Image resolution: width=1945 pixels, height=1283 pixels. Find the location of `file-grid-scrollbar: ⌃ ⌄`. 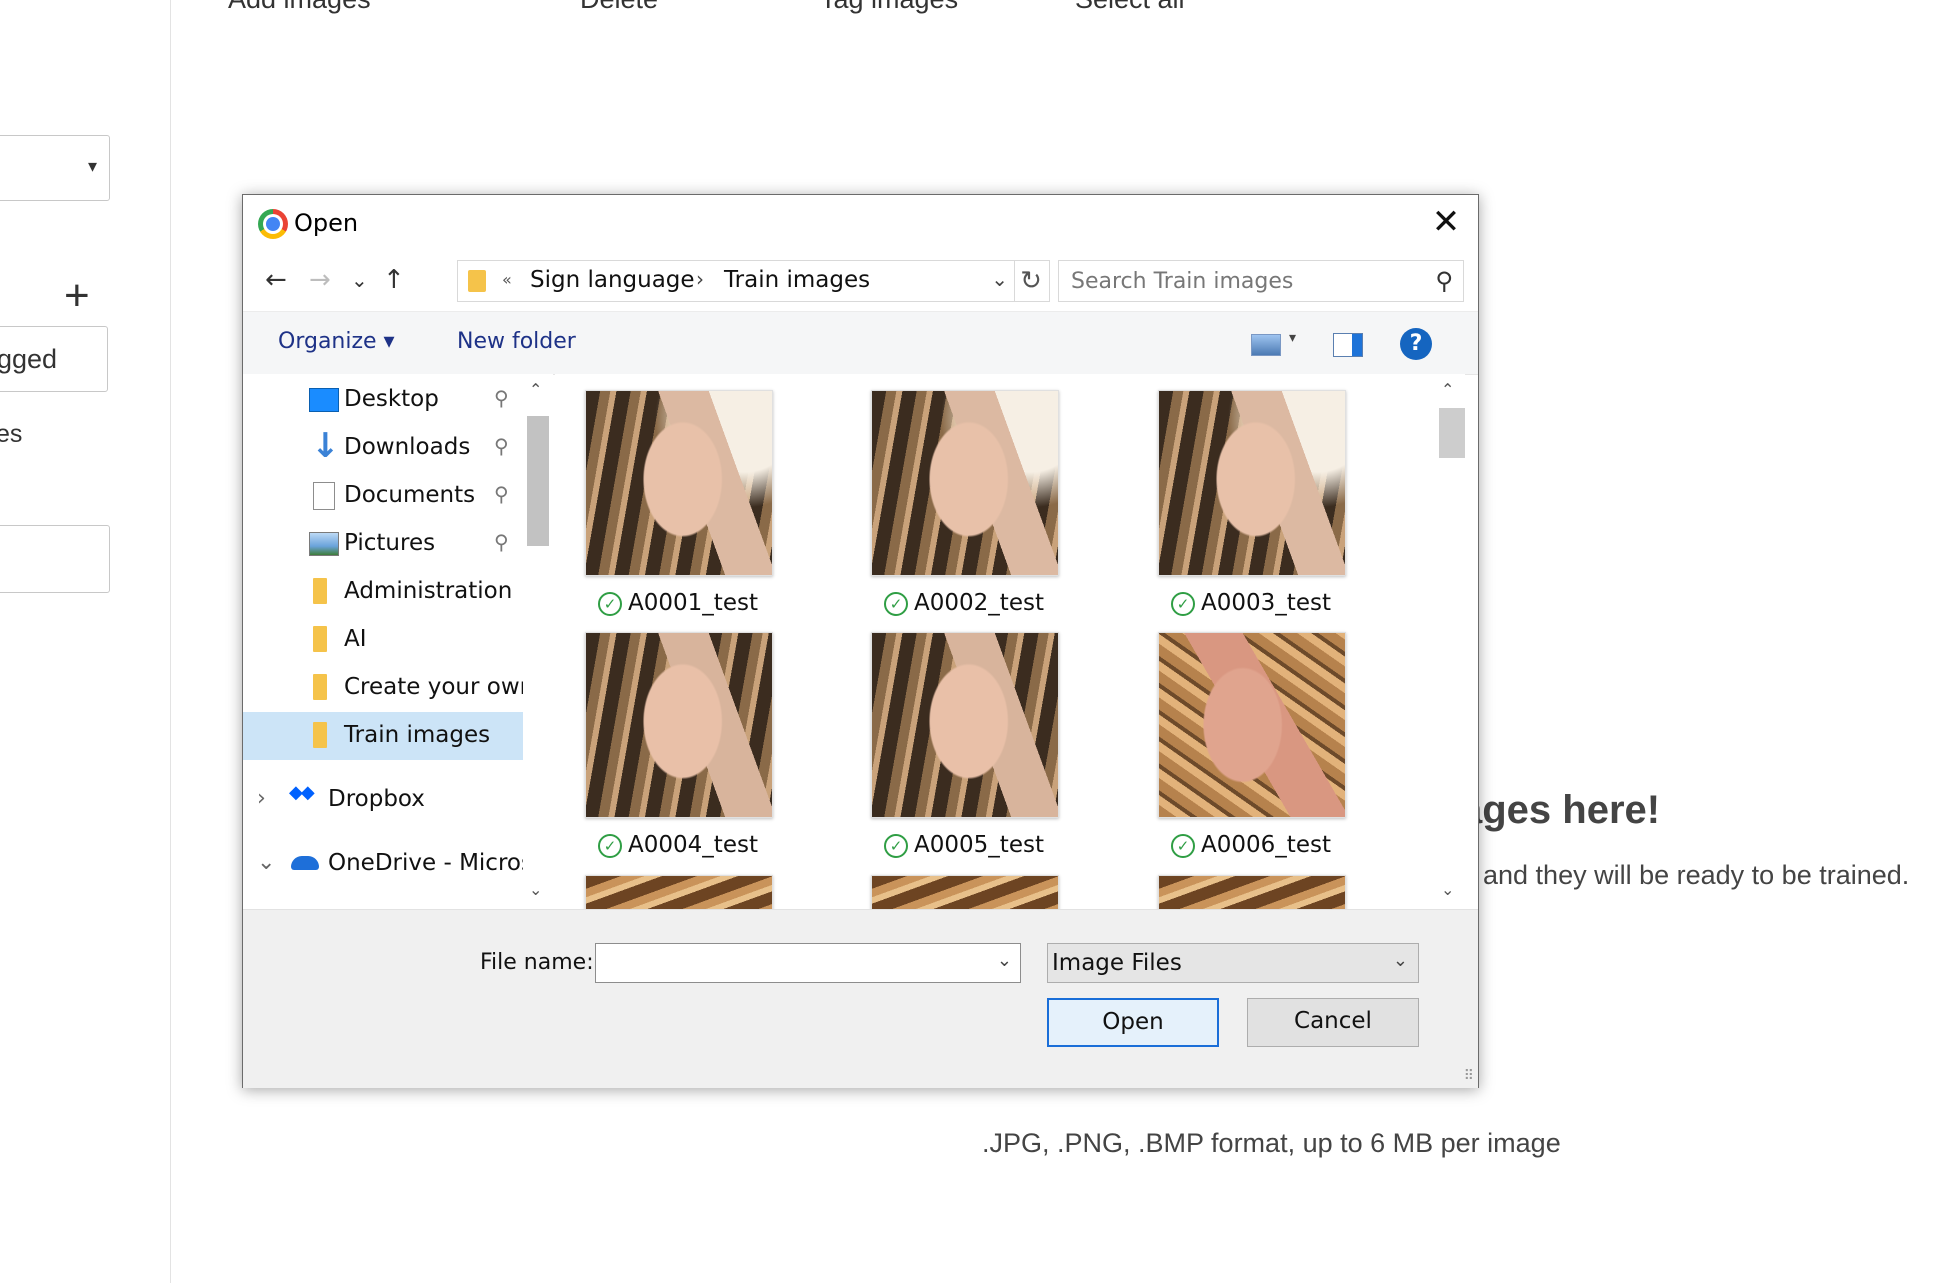

file-grid-scrollbar: ⌃ ⌄ is located at coordinates (1450, 641).